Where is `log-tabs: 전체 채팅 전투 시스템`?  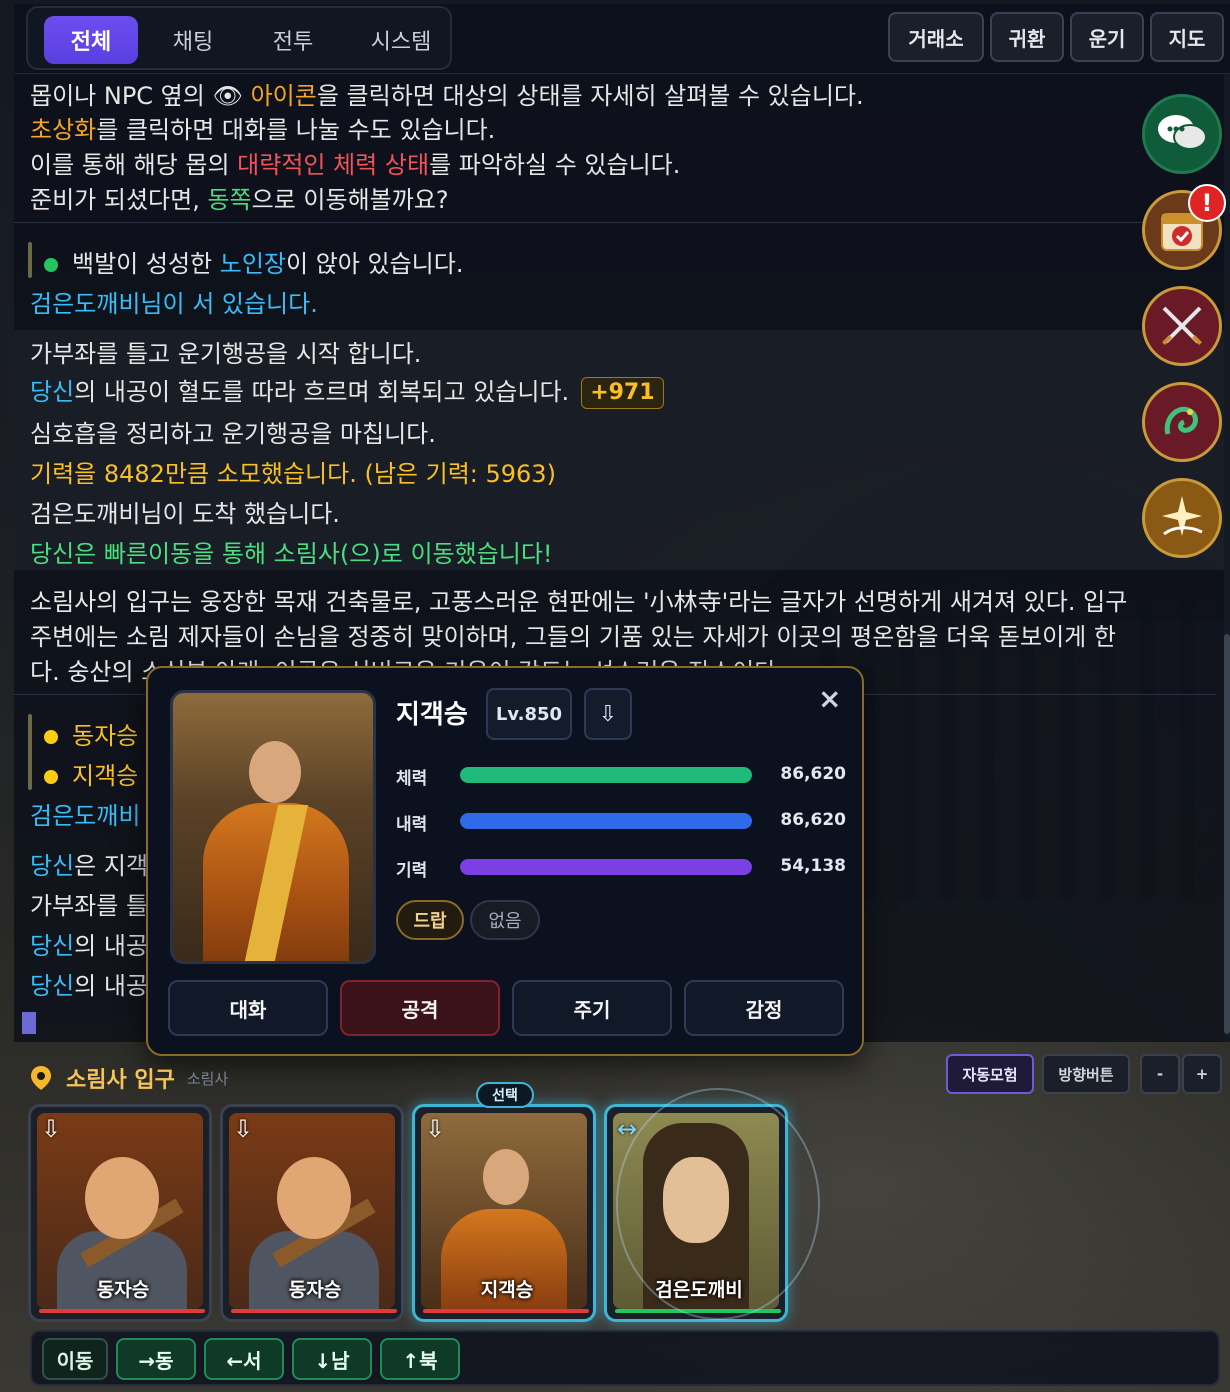
log-tabs: 전체 채팅 전투 시스템 is located at coordinates (239, 38).